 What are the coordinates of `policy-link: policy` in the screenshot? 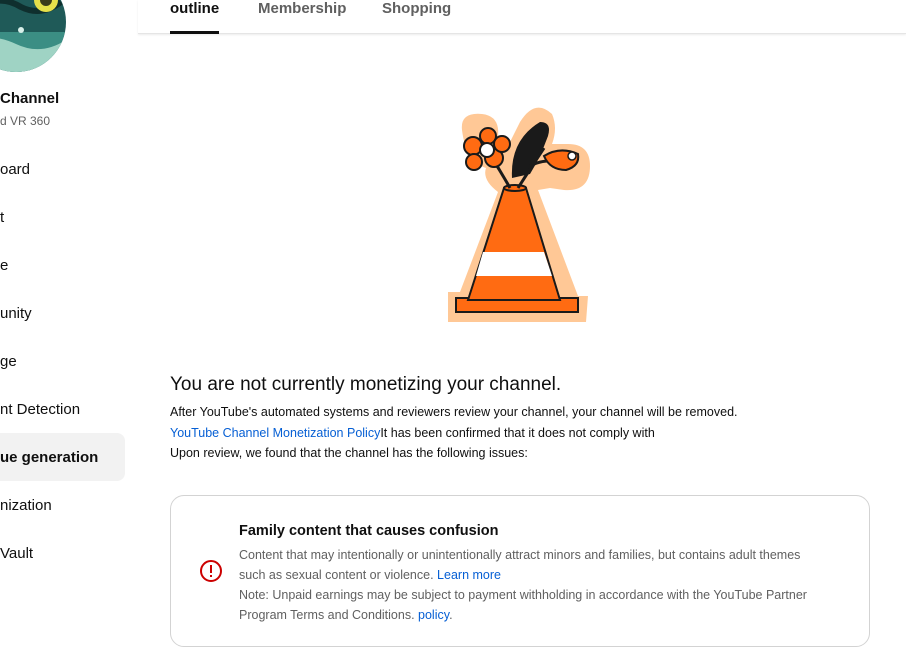 It's located at (433, 615).